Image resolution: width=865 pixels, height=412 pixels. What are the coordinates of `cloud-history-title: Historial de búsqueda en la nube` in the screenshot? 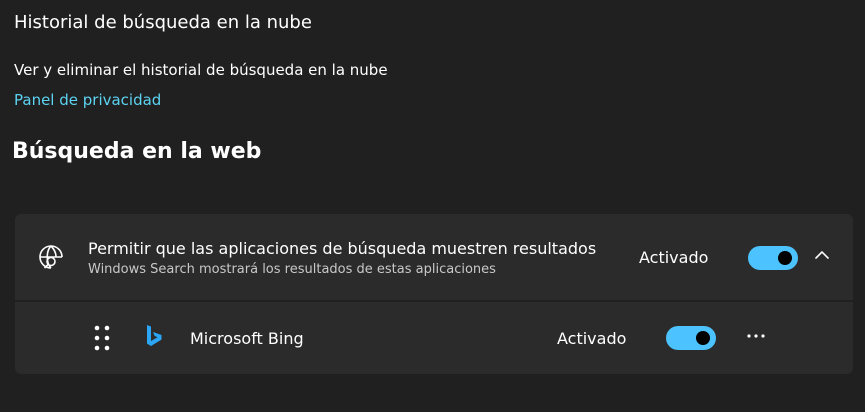 It's located at (163, 22).